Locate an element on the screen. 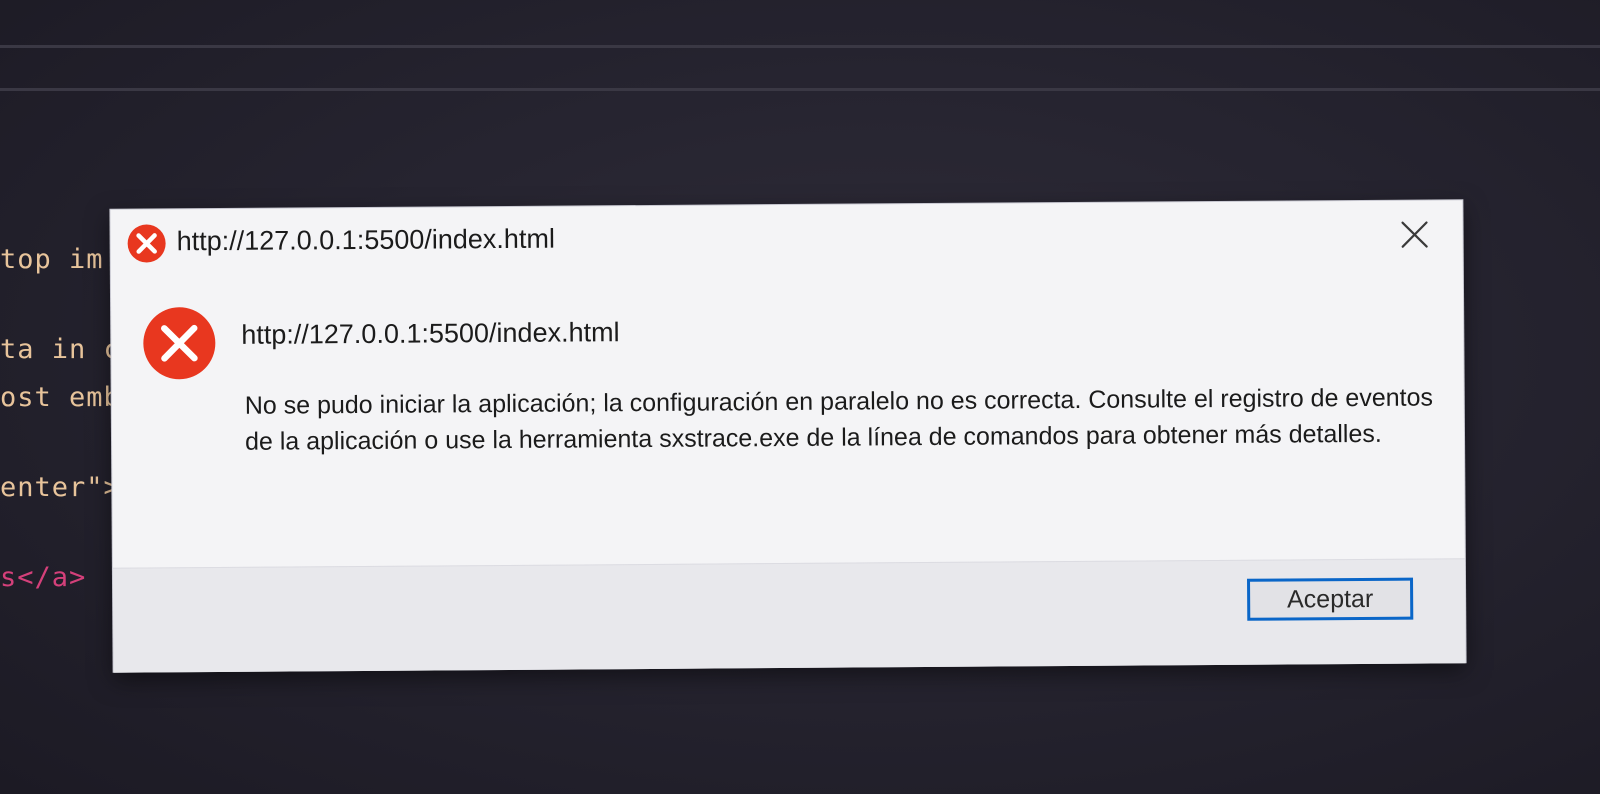 The width and height of the screenshot is (1600, 794). background-divider-top is located at coordinates (800, 46).